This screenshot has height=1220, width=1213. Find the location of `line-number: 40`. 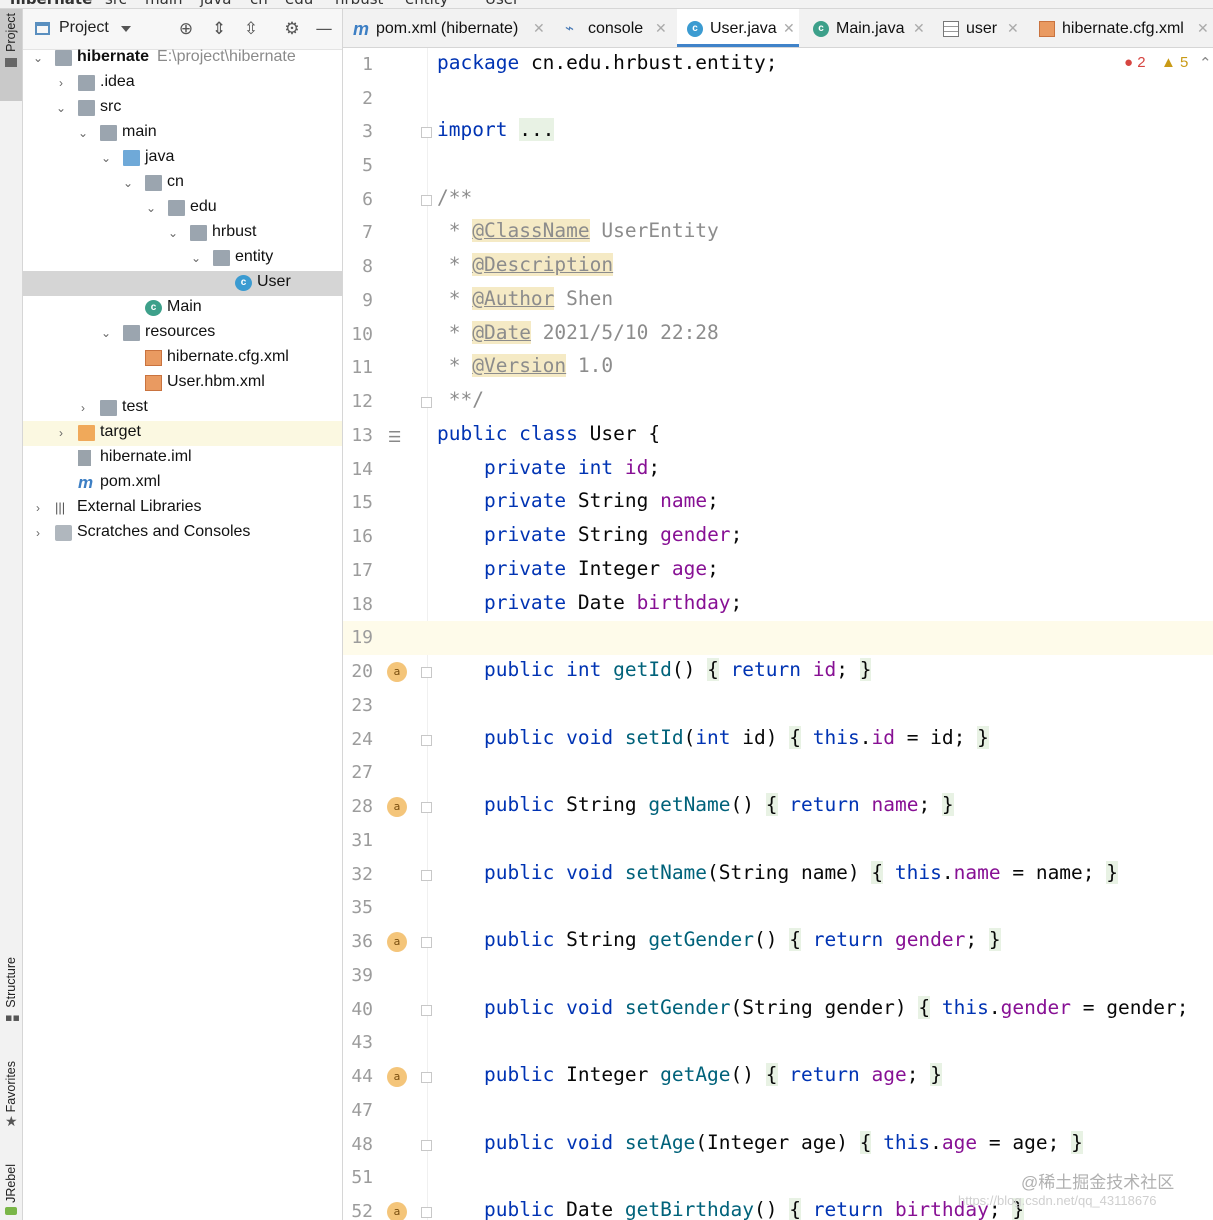

line-number: 40 is located at coordinates (362, 1009).